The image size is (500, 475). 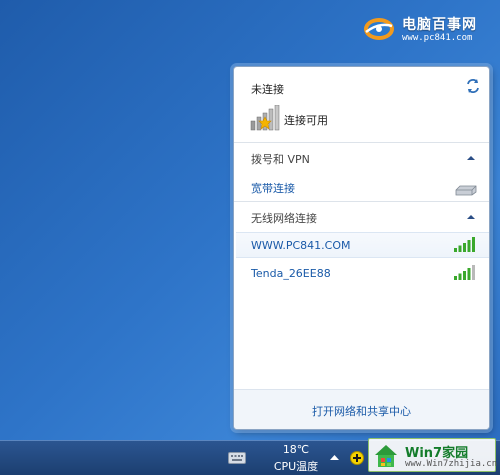 I want to click on watermark-bottom: Win7家园 www.Win7zhijia.cn, so click(x=433, y=455).